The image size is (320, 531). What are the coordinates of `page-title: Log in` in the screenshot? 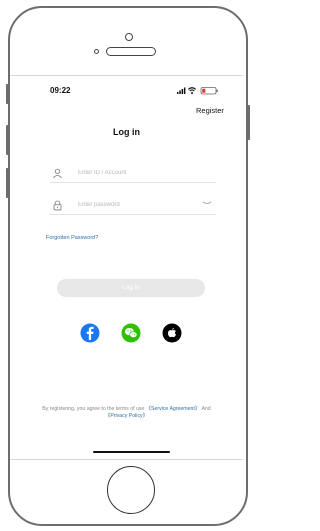 It's located at (126, 132).